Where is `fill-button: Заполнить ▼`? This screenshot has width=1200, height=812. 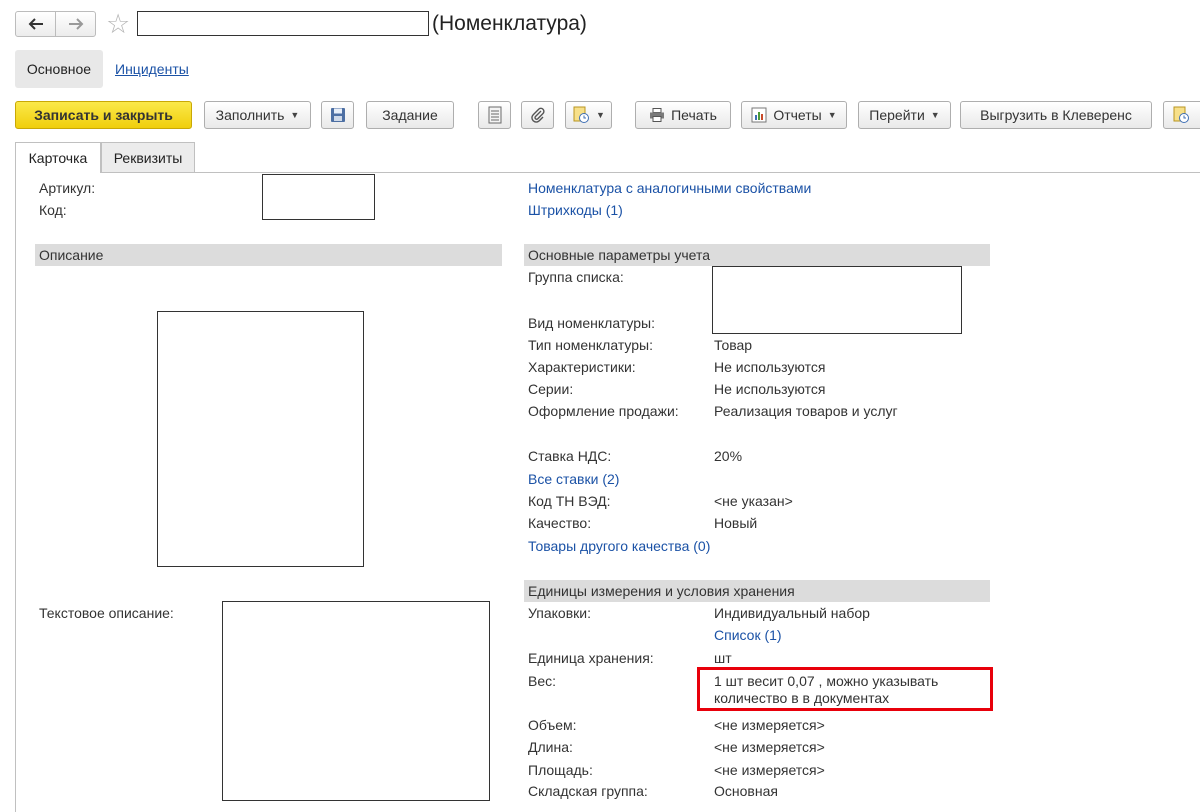
fill-button: Заполнить ▼ is located at coordinates (257, 115).